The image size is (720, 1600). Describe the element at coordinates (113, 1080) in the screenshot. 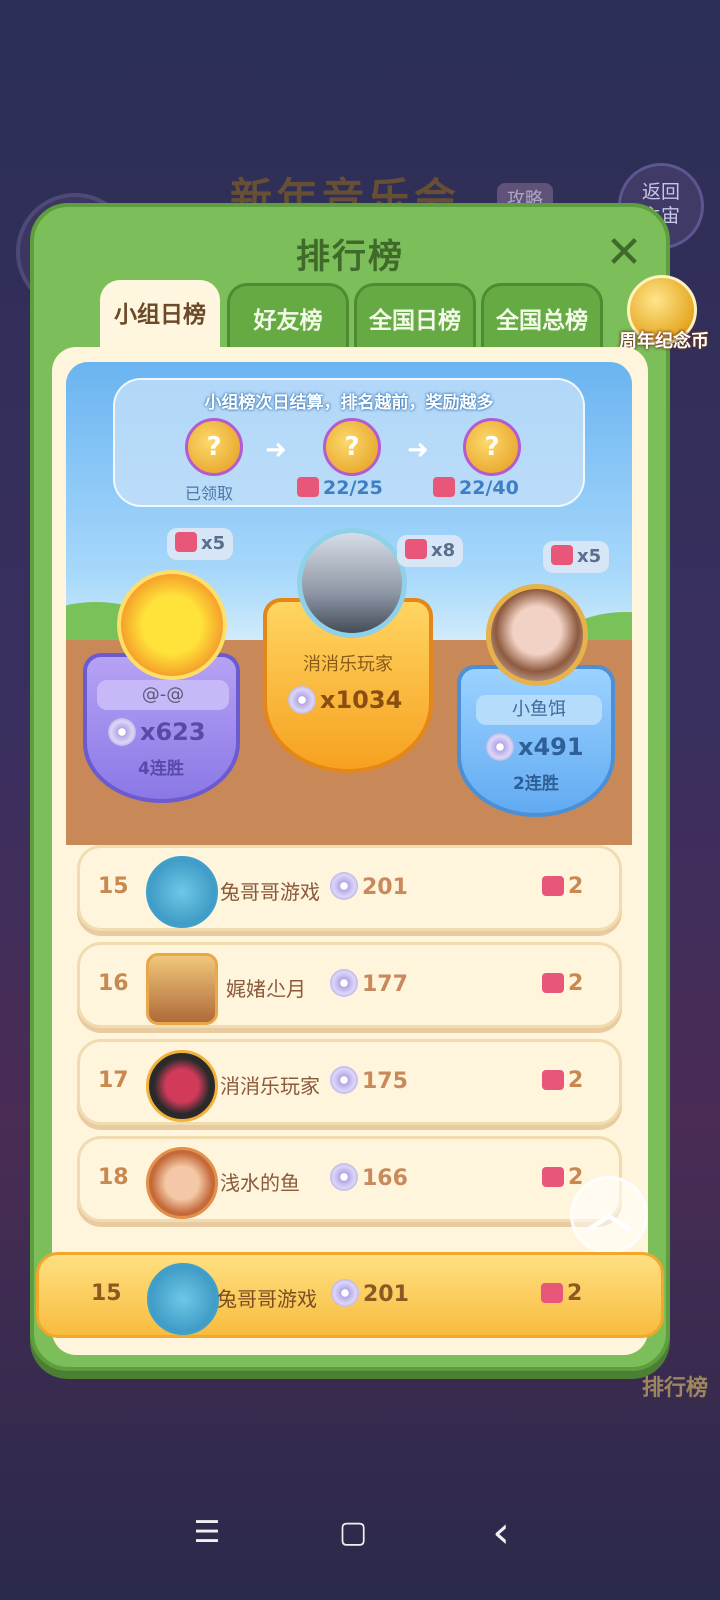

I see `rank-number: 17` at that location.